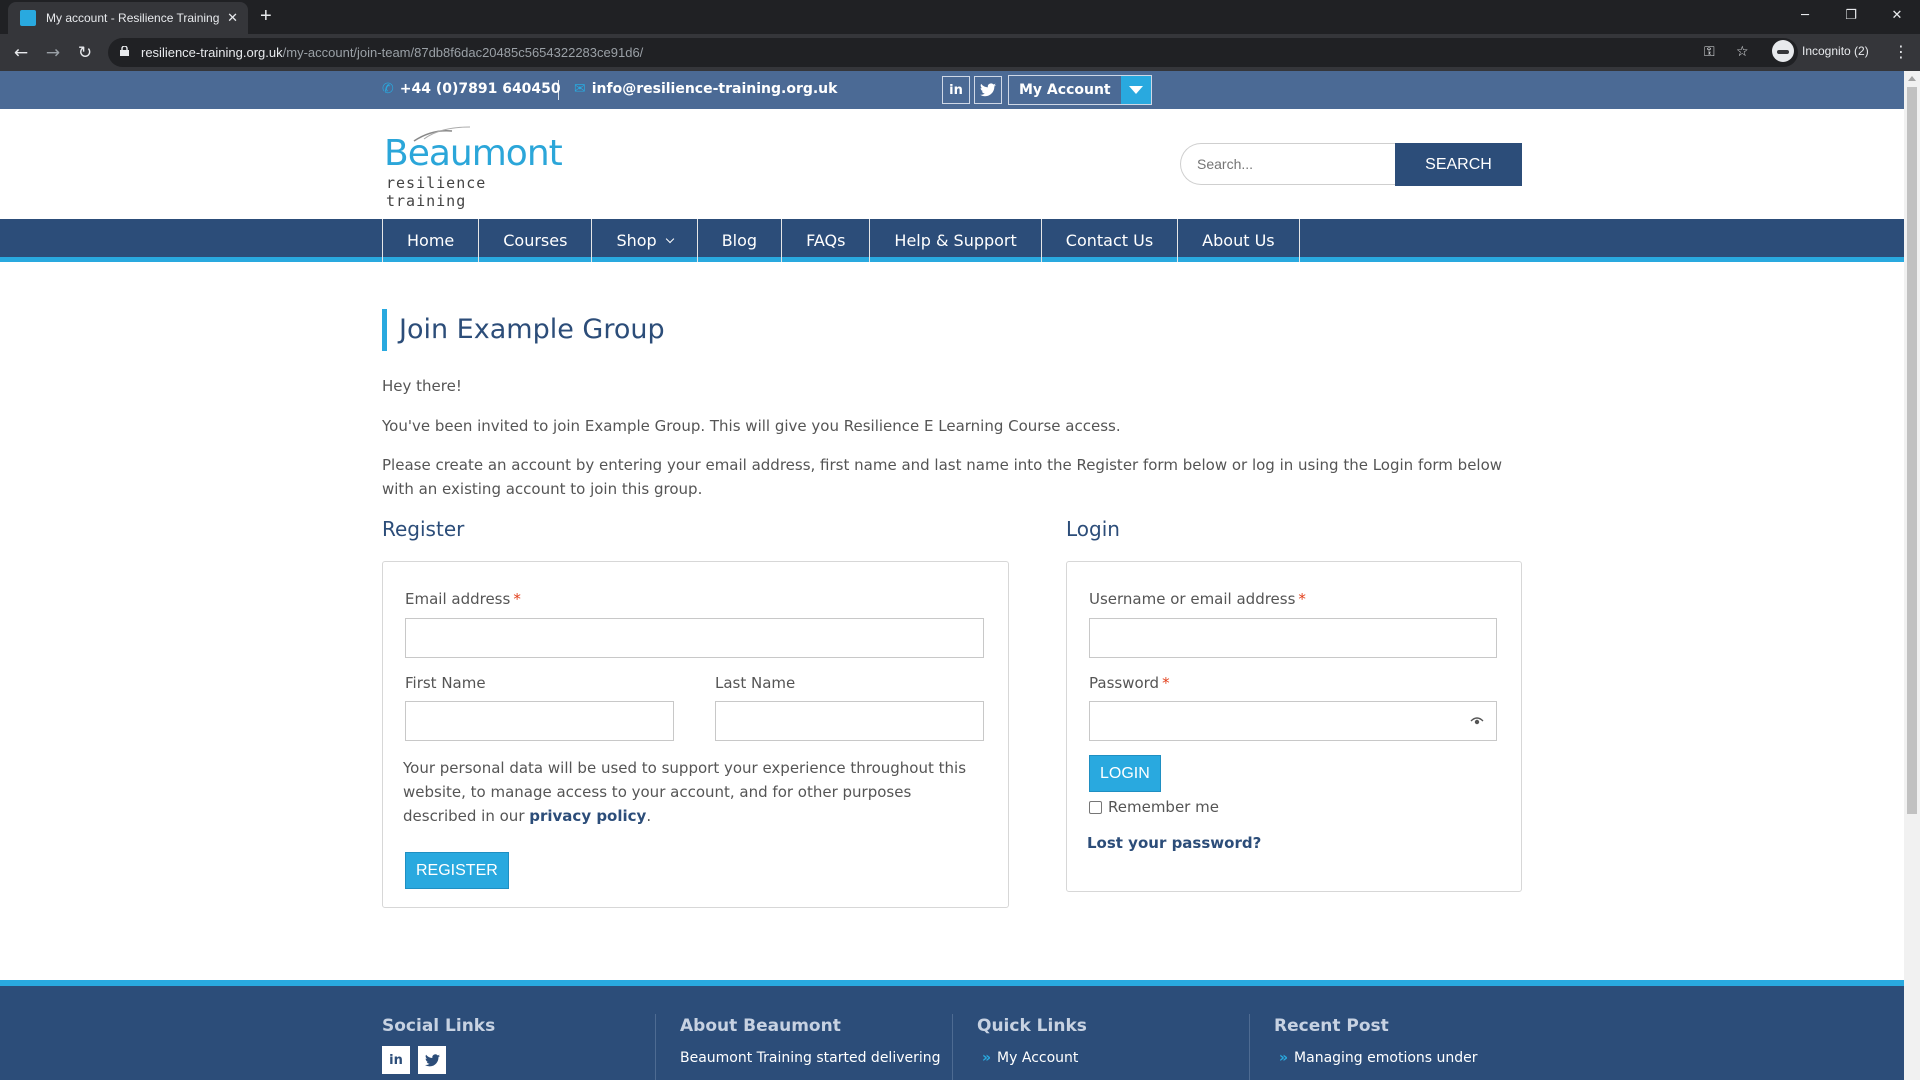 This screenshot has width=1920, height=1080. I want to click on incognito-label: Incognito (2), so click(1835, 51).